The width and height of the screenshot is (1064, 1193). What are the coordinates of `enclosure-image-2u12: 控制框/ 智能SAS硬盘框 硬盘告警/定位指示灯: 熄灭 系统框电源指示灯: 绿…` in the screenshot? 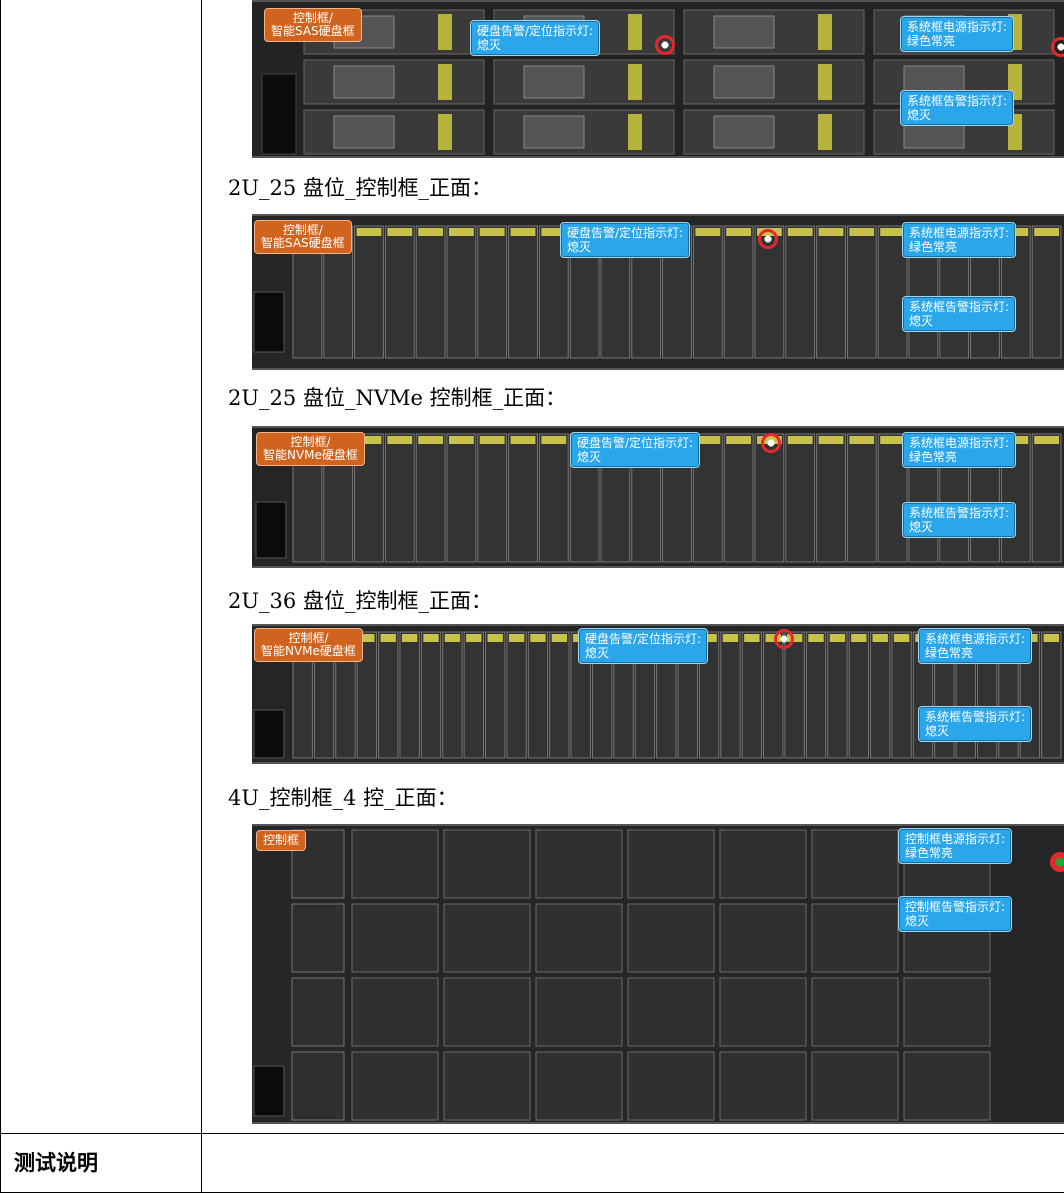 It's located at (658, 79).